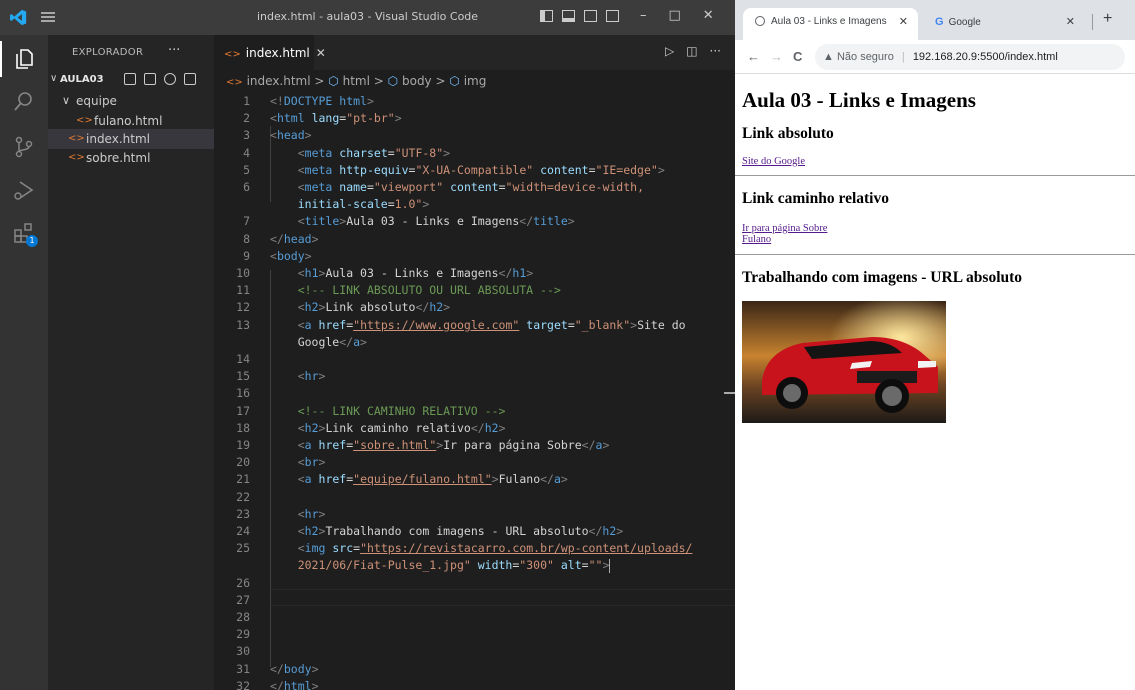  I want to click on breadcrumb-item: body, so click(417, 81).